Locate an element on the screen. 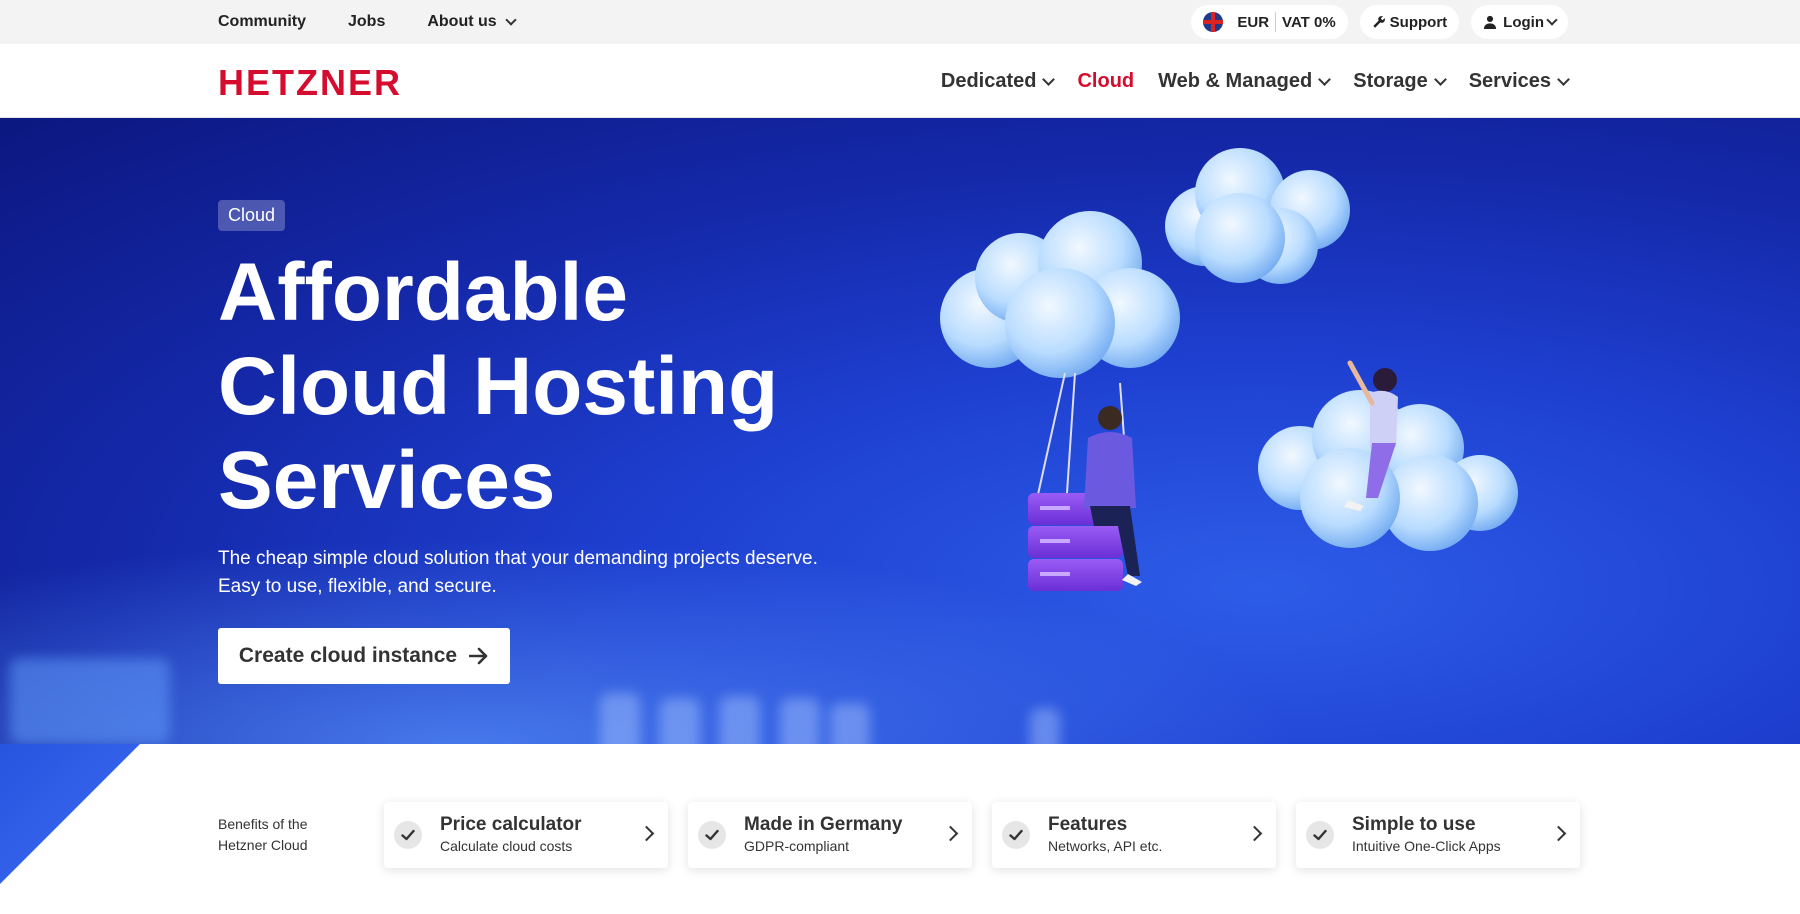 The height and width of the screenshot is (914, 1800). nav-storage-label: Storage is located at coordinates (1390, 80).